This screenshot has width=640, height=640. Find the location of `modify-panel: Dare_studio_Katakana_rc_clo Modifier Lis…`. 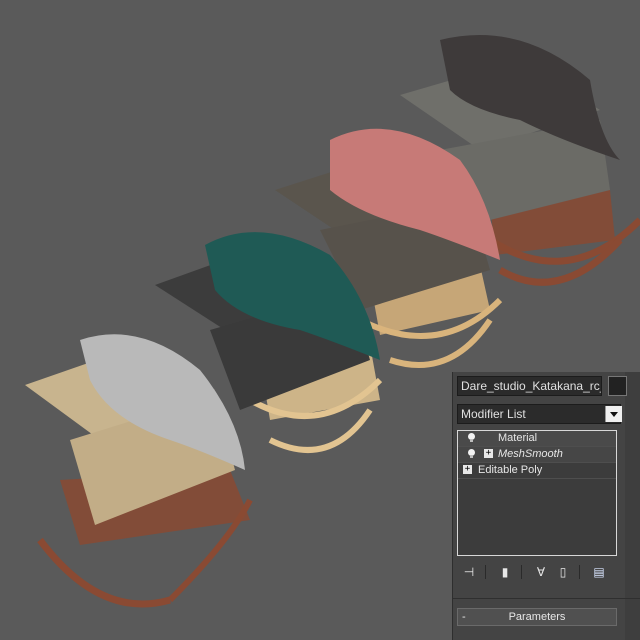

modify-panel: Dare_studio_Katakana_rc_clo Modifier Lis… is located at coordinates (546, 506).